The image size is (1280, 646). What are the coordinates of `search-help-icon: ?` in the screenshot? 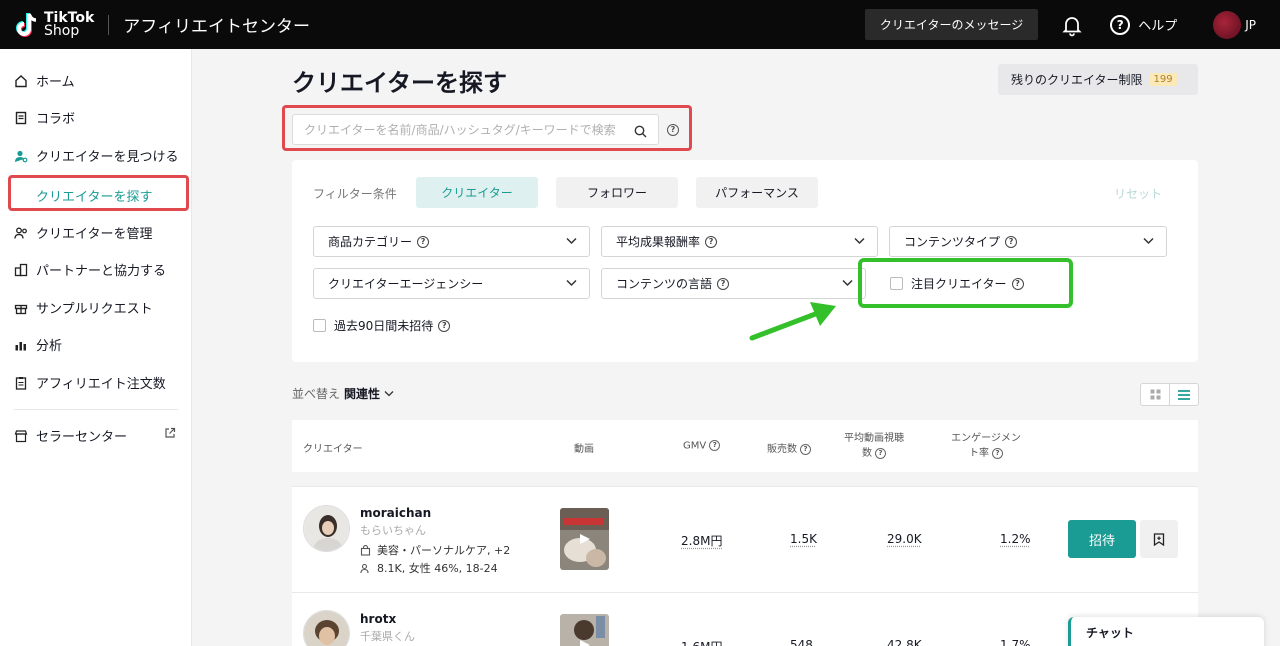 It's located at (673, 130).